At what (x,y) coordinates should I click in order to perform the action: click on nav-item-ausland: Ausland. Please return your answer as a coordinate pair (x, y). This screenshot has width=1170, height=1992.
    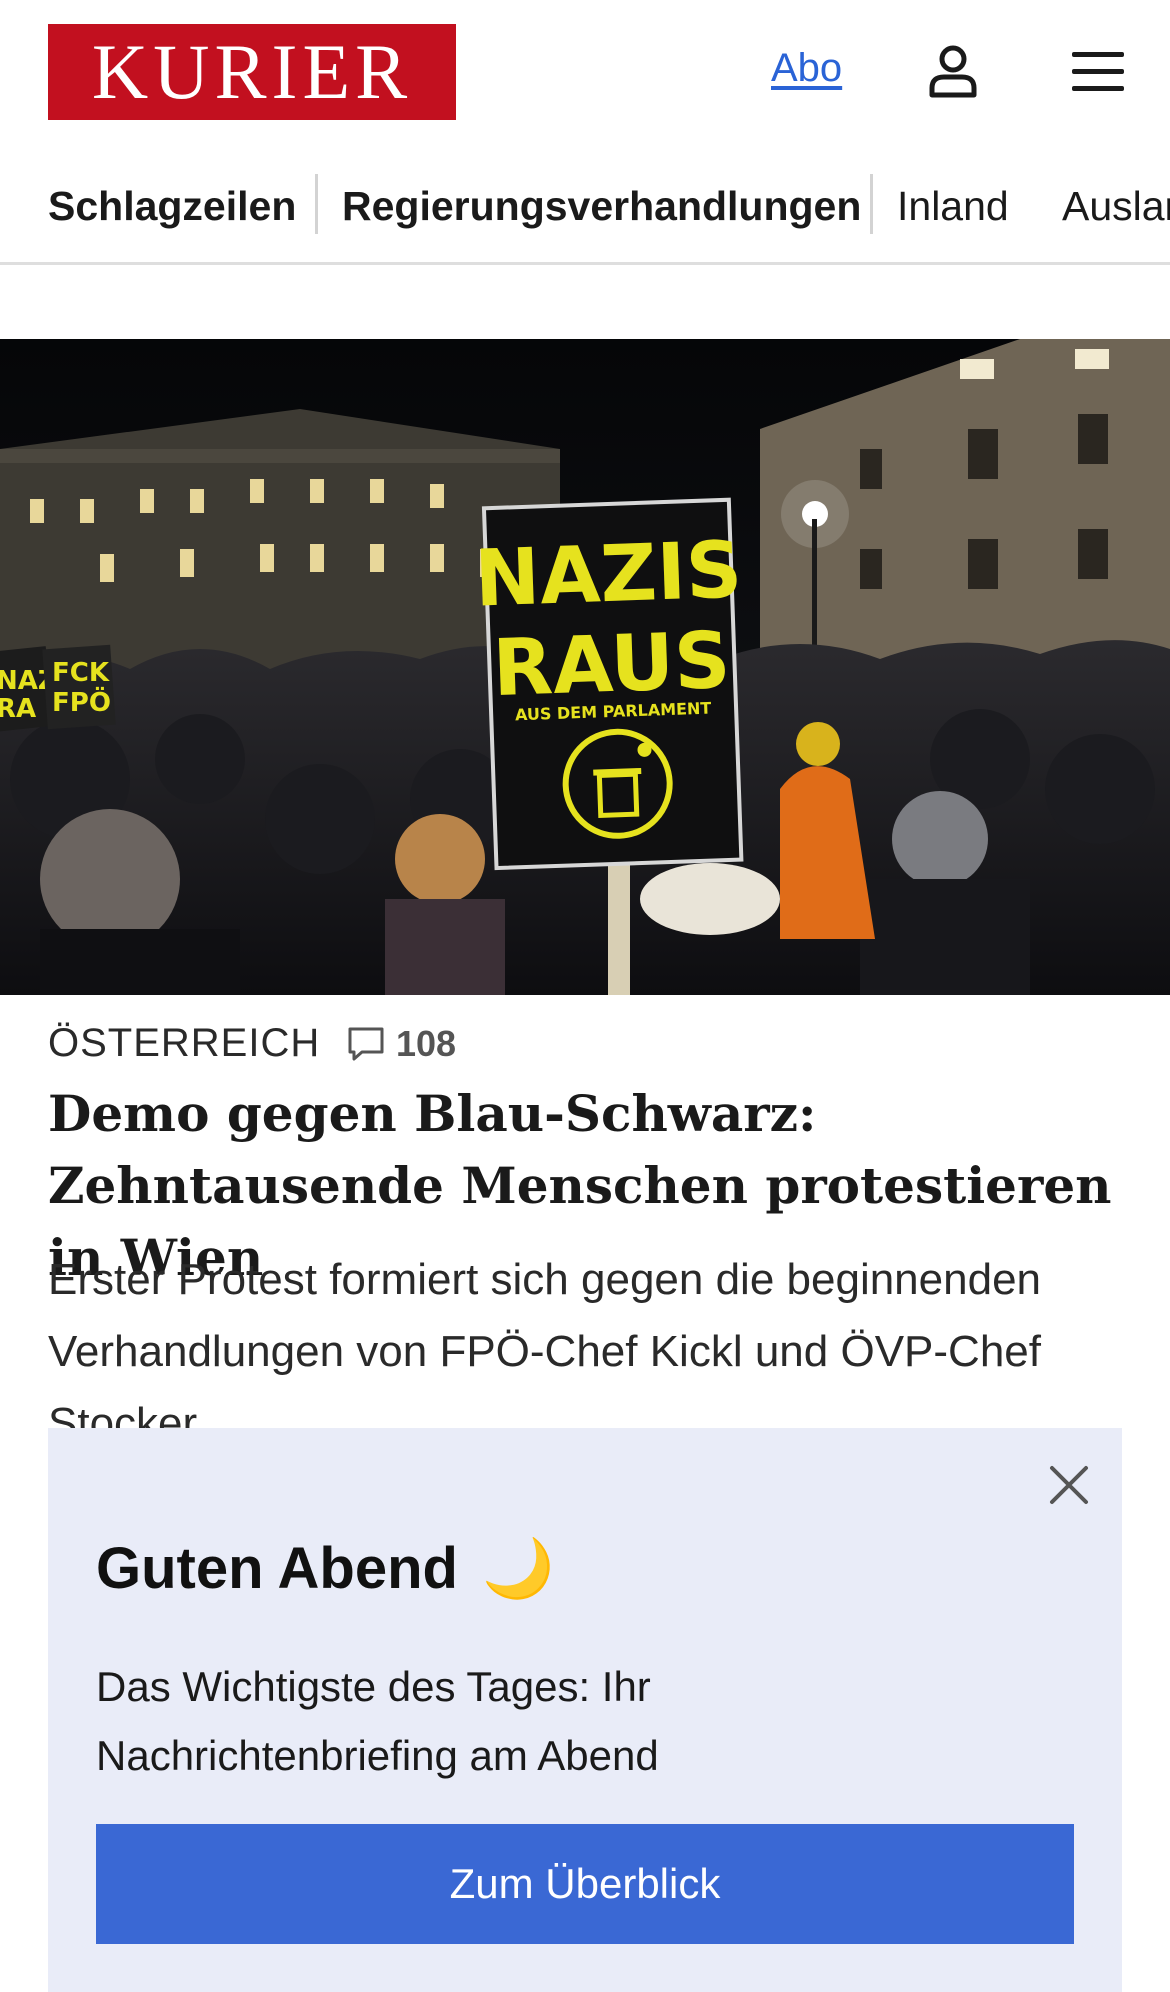
    Looking at the image, I should click on (1116, 206).